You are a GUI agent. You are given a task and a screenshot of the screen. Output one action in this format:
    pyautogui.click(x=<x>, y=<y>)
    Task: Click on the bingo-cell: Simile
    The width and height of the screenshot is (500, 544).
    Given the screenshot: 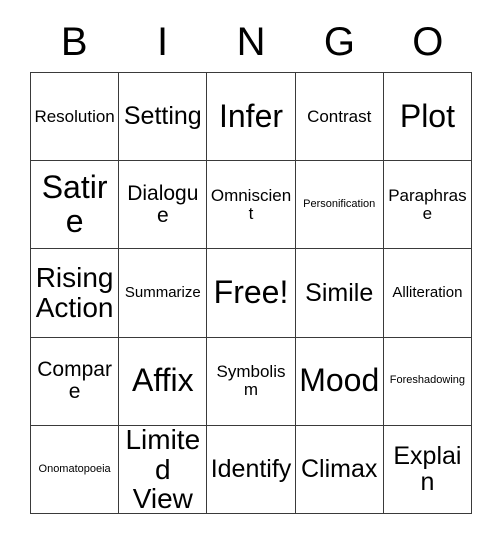 What is the action you would take?
    pyautogui.click(x=339, y=293)
    